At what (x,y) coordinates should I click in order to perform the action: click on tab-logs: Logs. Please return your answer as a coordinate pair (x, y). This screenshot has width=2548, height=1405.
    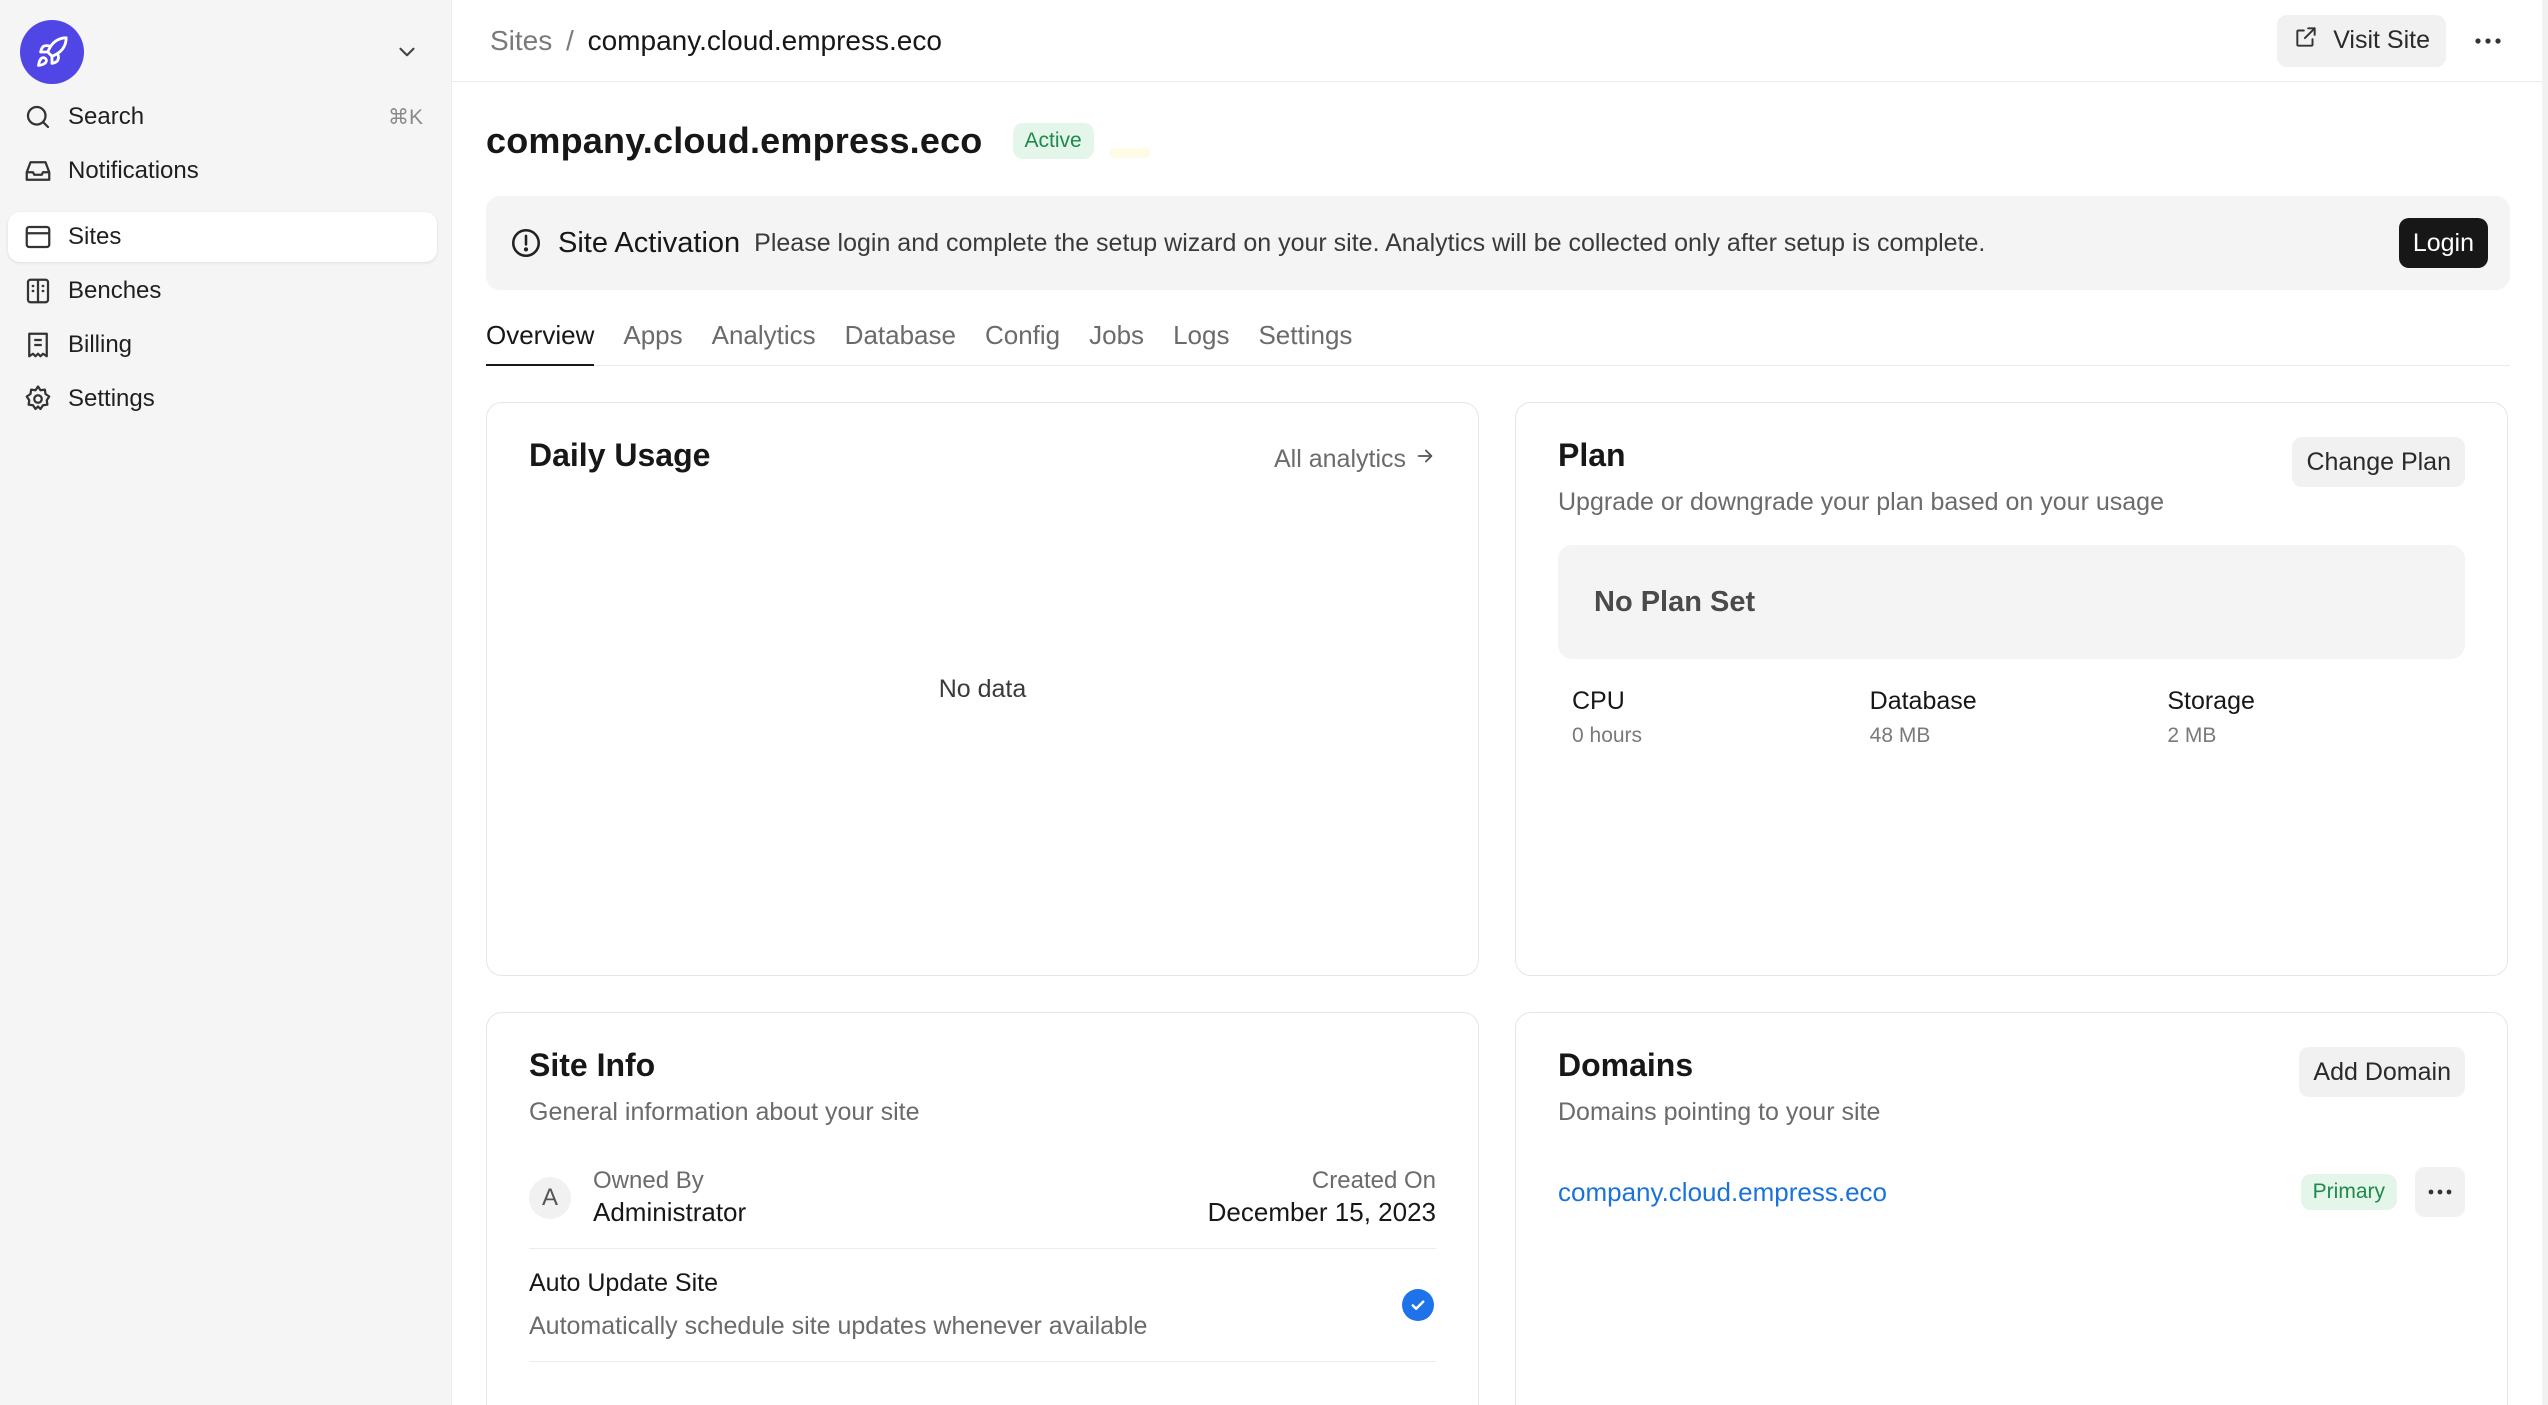
    Looking at the image, I should click on (1201, 341).